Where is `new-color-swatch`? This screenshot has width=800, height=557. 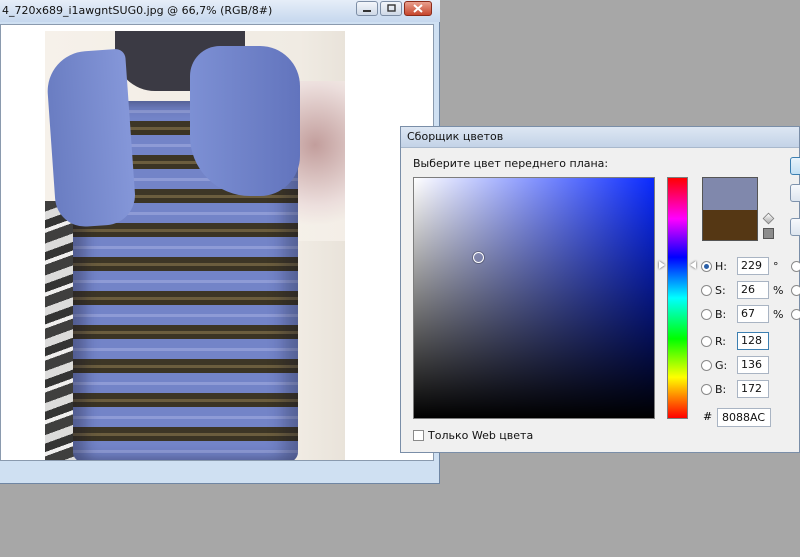
new-color-swatch is located at coordinates (730, 194).